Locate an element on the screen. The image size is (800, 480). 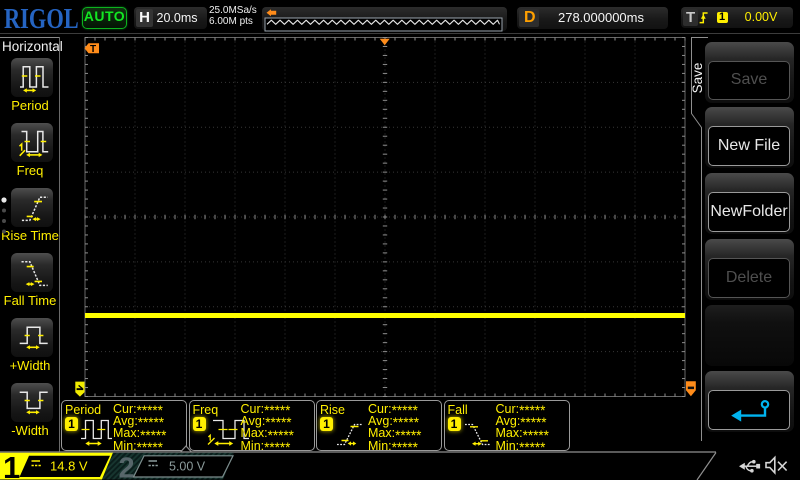
svg-text: 5.00 V is located at coordinates (187, 467).